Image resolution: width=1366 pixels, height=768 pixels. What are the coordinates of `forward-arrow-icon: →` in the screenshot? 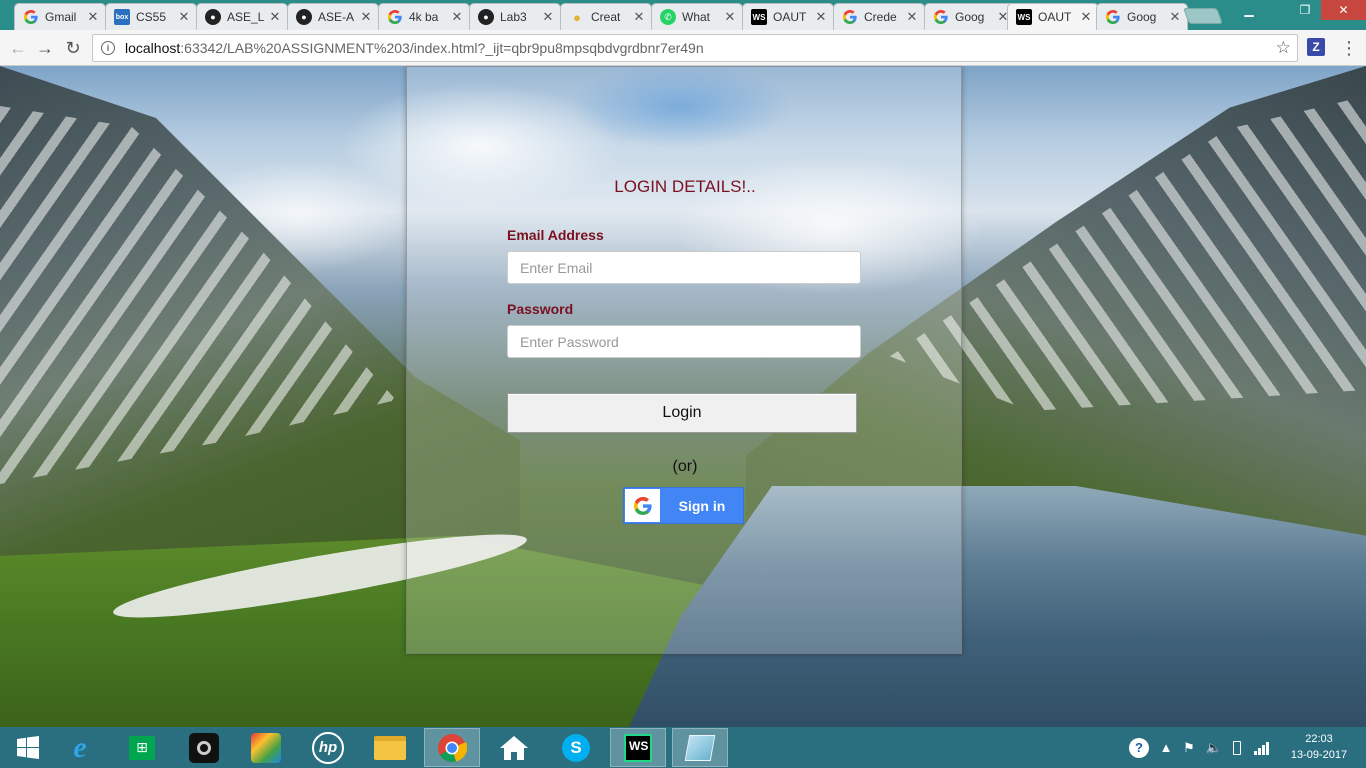 It's located at (45, 48).